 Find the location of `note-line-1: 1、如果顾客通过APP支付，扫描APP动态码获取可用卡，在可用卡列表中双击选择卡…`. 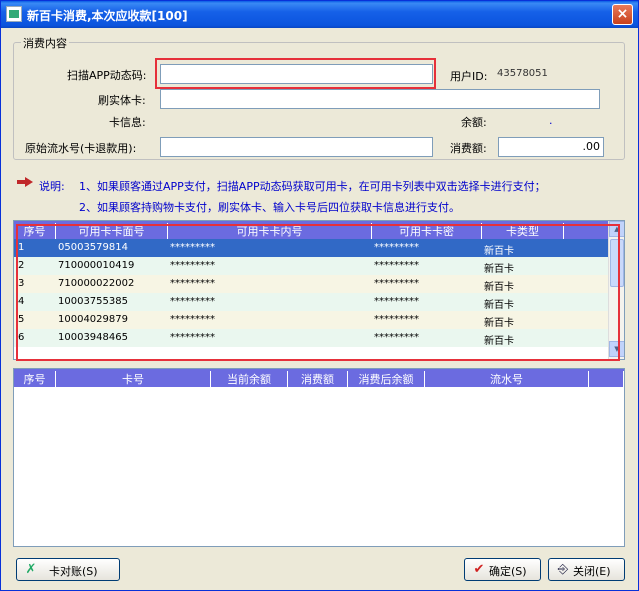

note-line-1: 1、如果顾客通过APP支付，扫描APP动态码获取可用卡，在可用卡列表中双击选择卡… is located at coordinates (312, 186).